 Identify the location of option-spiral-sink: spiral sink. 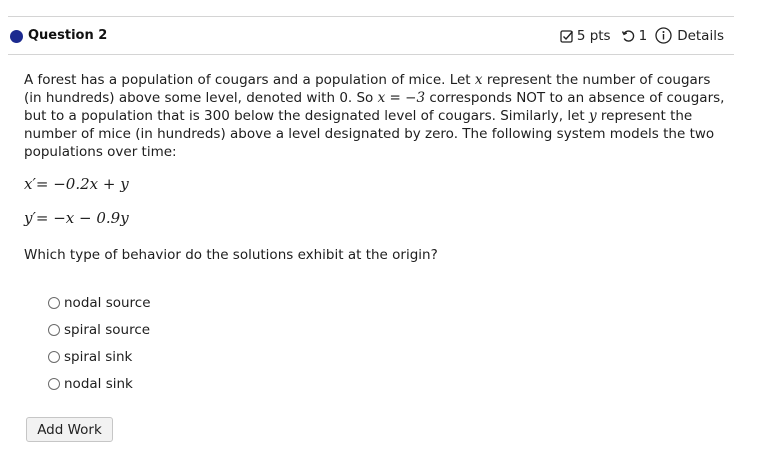
(99, 356).